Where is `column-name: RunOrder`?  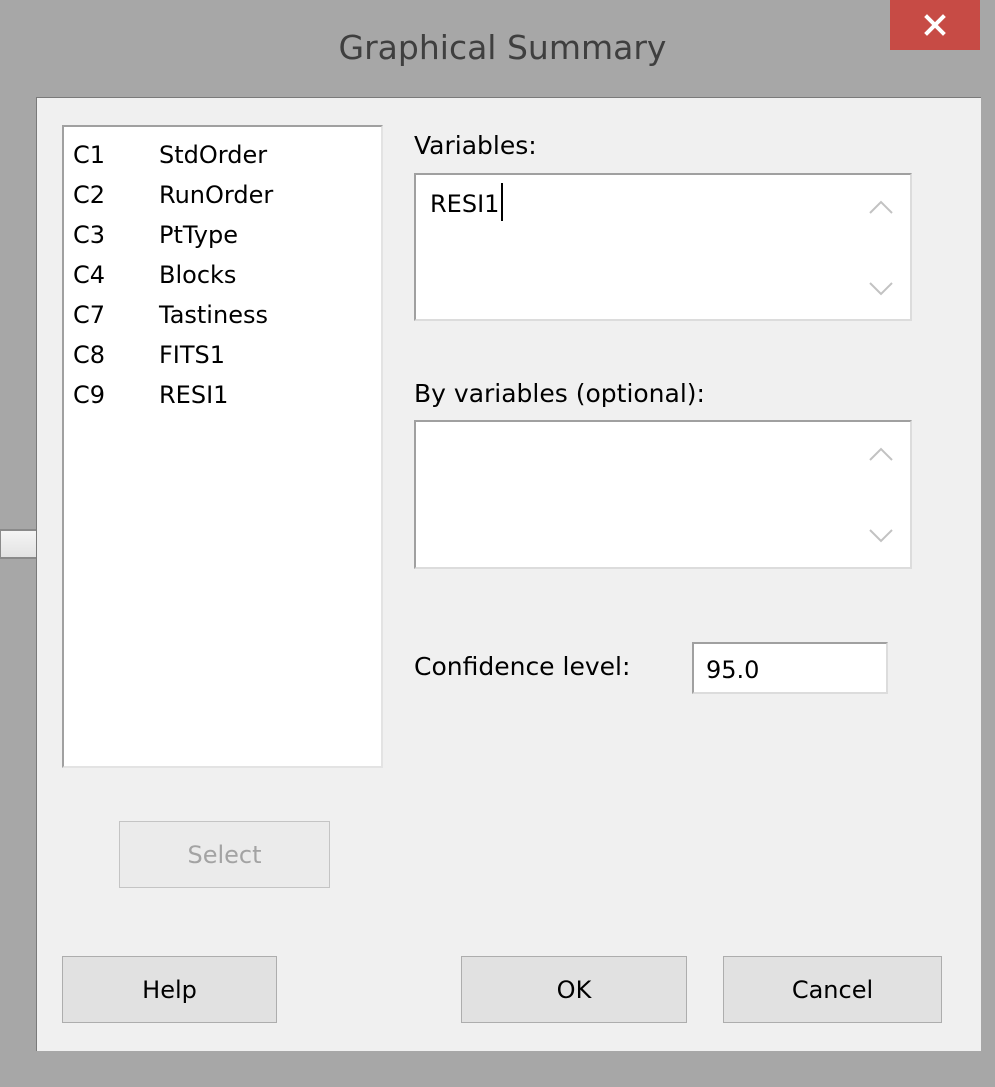
column-name: RunOrder is located at coordinates (216, 195).